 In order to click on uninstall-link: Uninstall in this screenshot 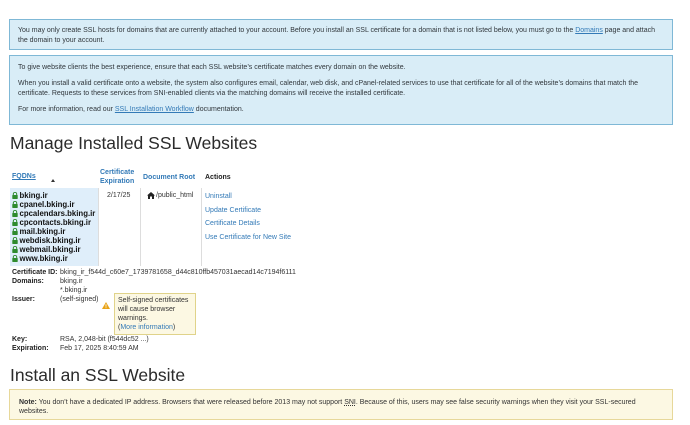, I will do `click(218, 196)`.